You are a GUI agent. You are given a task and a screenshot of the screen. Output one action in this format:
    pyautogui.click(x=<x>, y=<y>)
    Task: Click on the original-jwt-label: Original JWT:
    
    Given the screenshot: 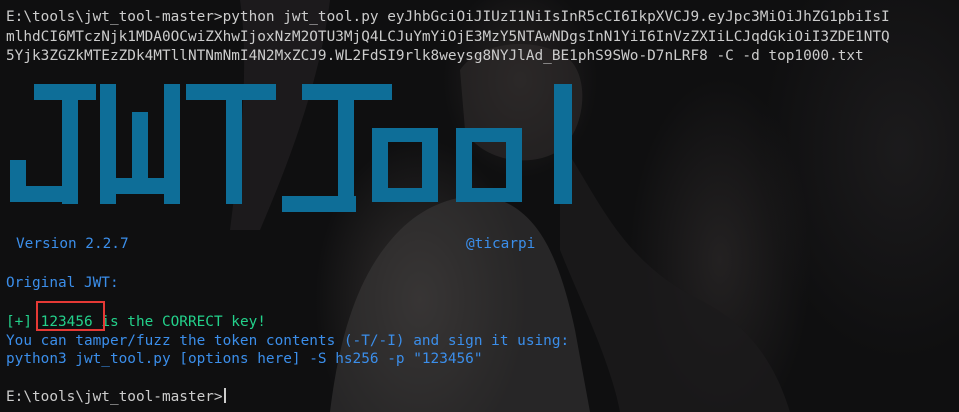 What is the action you would take?
    pyautogui.click(x=62, y=283)
    